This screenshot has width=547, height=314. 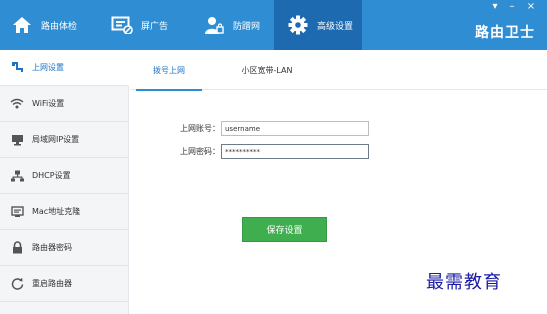 I want to click on sidebar-item-dhcp-settings: DHCP设置, so click(x=64, y=176).